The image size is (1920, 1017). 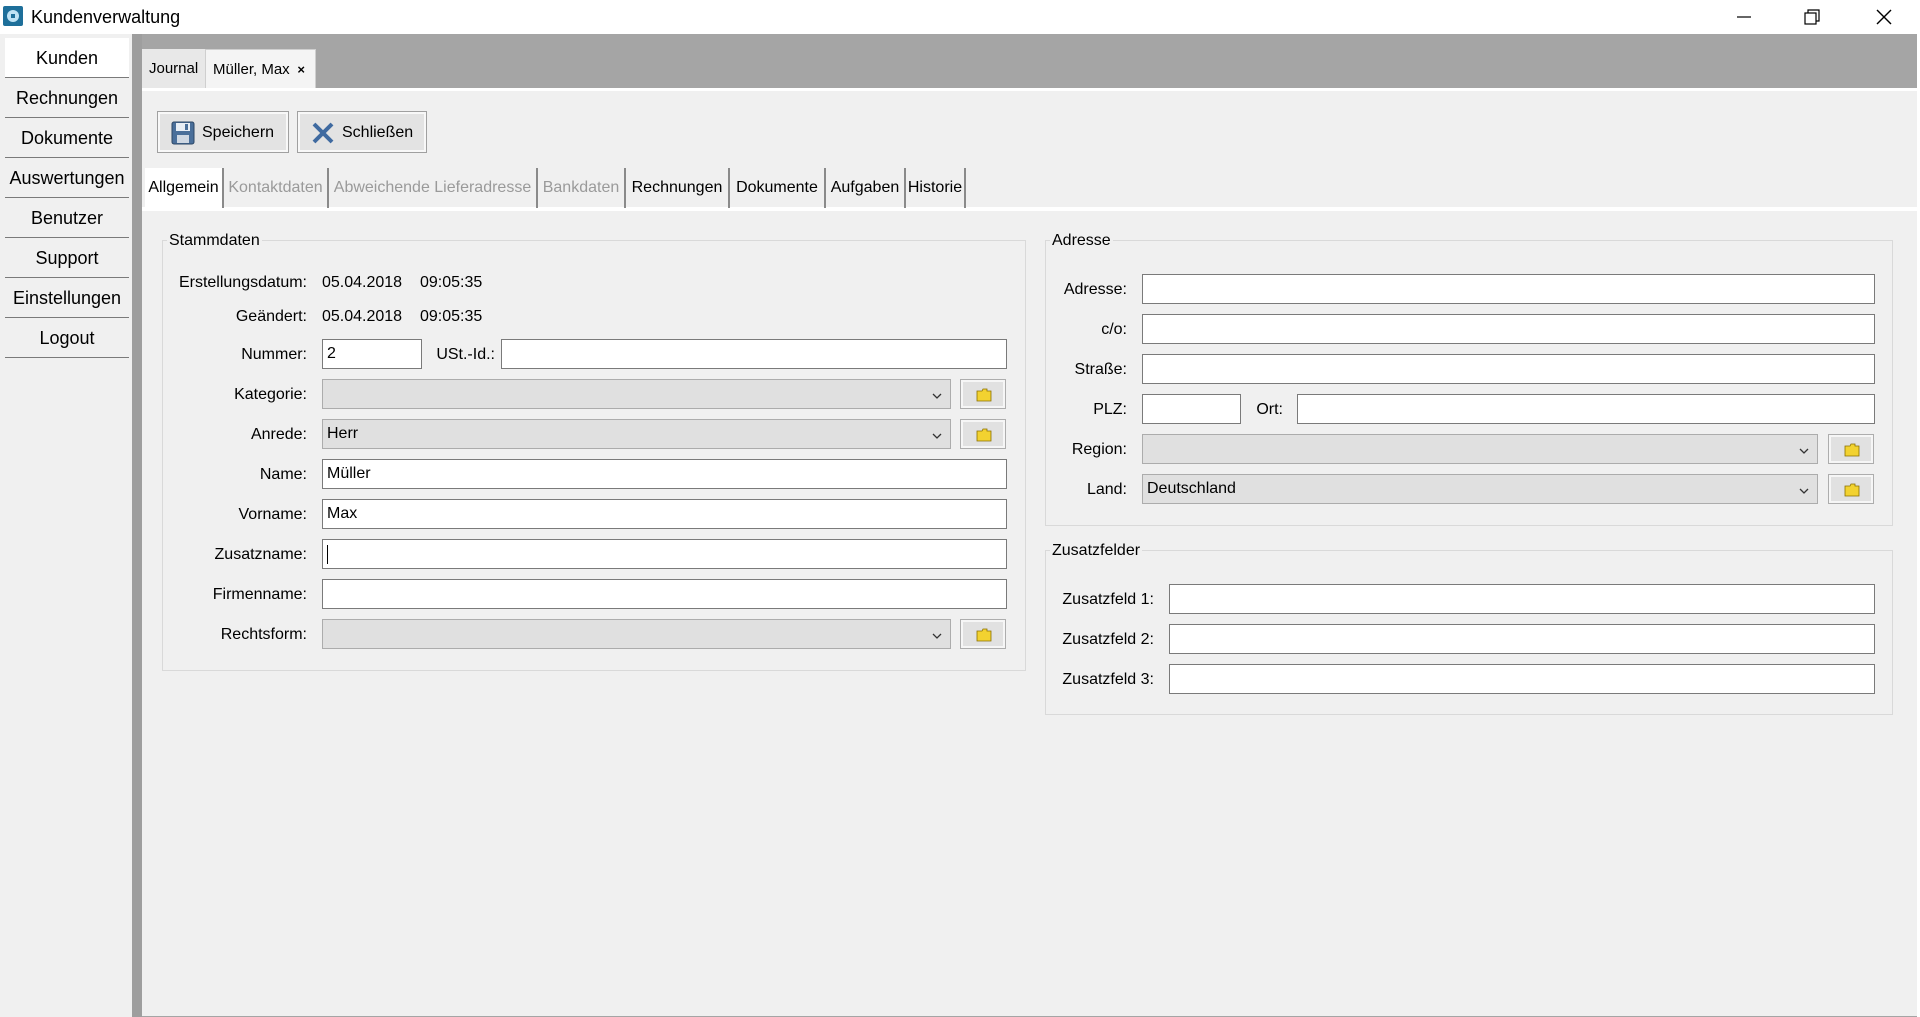 What do you see at coordinates (451, 282) in the screenshot?
I see `created-time: 09:05:35` at bounding box center [451, 282].